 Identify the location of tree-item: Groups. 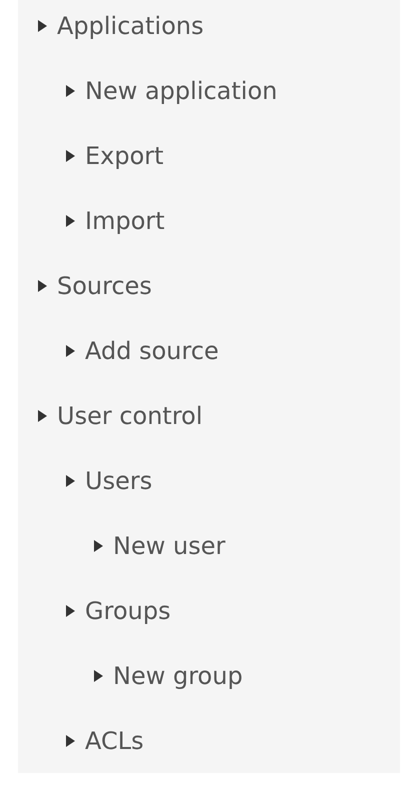
(118, 610).